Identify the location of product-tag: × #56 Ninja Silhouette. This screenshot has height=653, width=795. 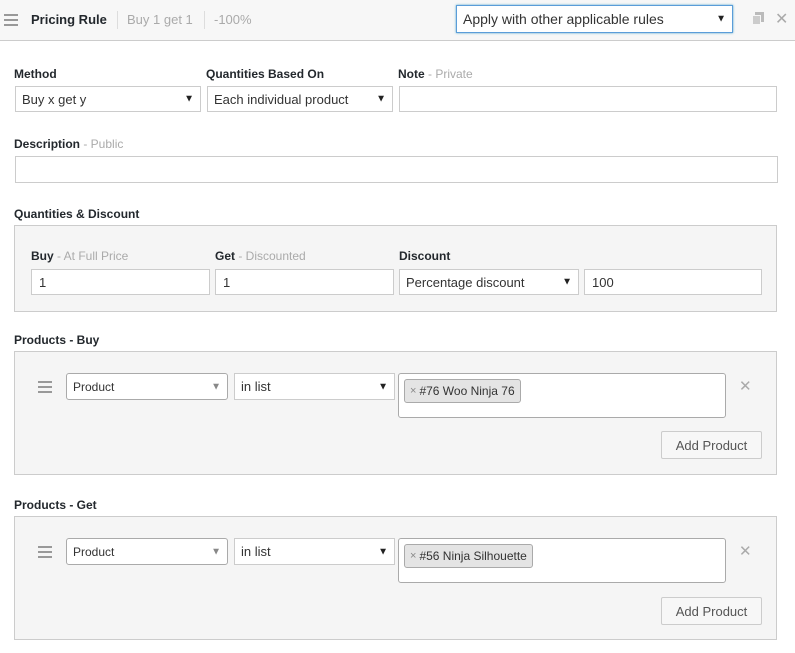
(468, 556).